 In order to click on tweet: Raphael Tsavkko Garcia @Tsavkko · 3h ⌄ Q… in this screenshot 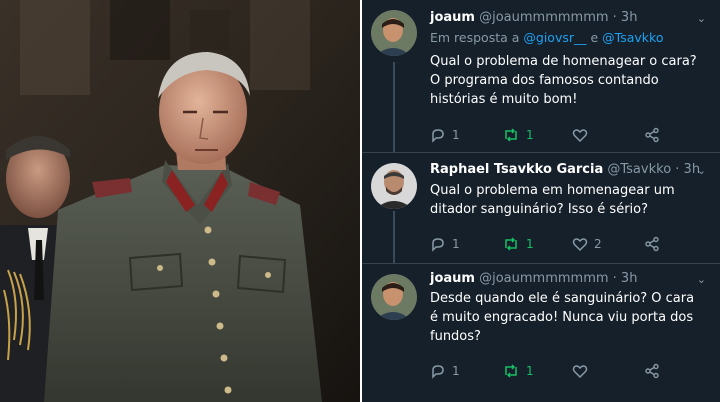, I will do `click(541, 208)`.